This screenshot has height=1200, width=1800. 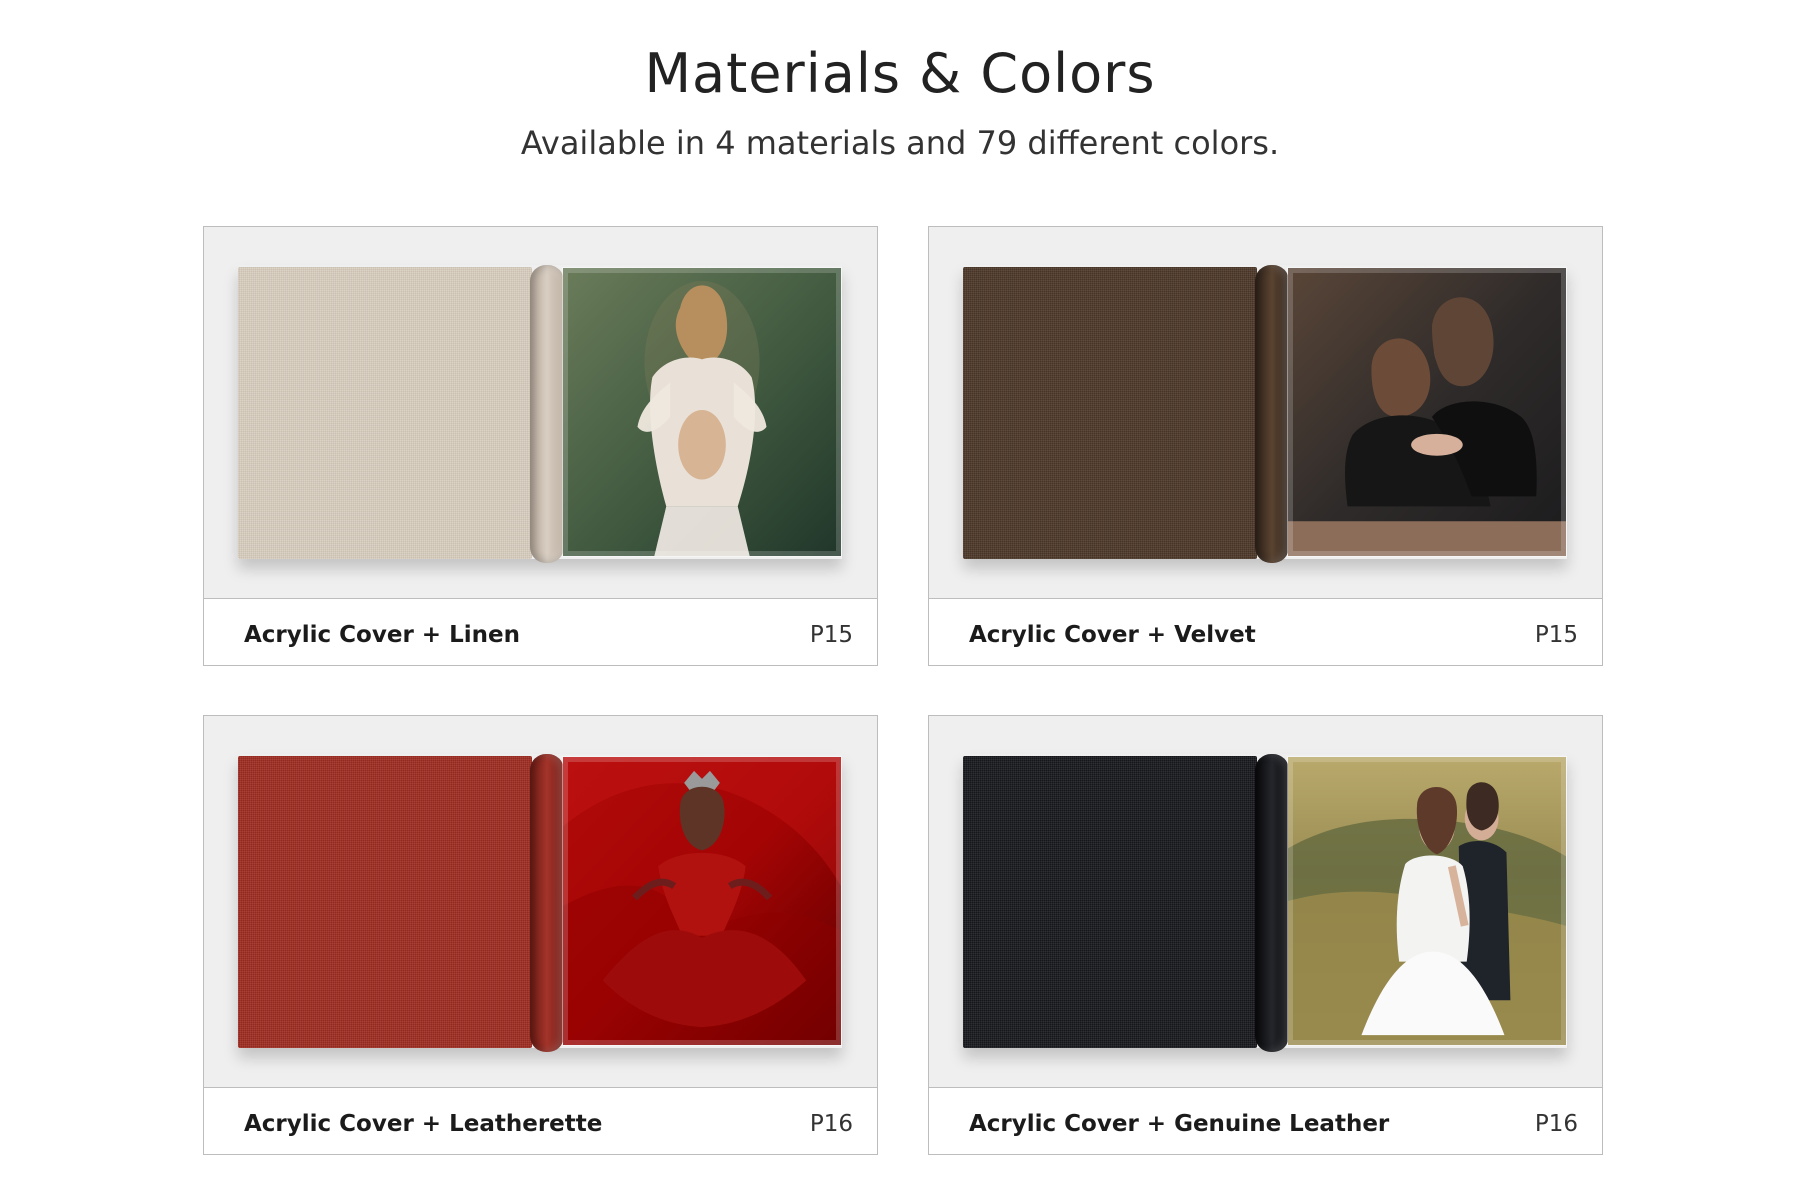 What do you see at coordinates (900, 73) in the screenshot?
I see `page-title: Materials & Colors` at bounding box center [900, 73].